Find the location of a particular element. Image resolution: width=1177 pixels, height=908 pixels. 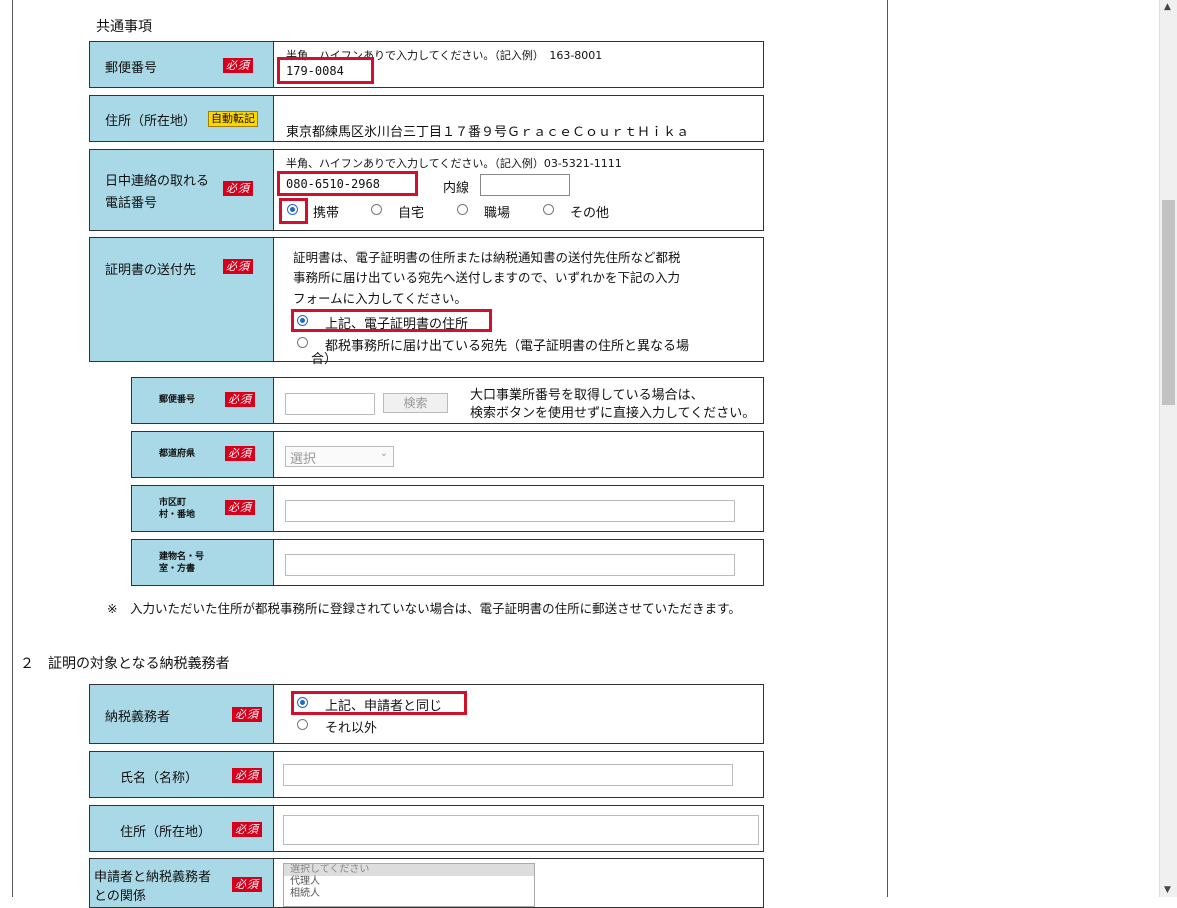

delivery-option-registered-label: 都税事務所に届け出ている宛先（電子証明書の住所と異なる場 is located at coordinates (507, 346).